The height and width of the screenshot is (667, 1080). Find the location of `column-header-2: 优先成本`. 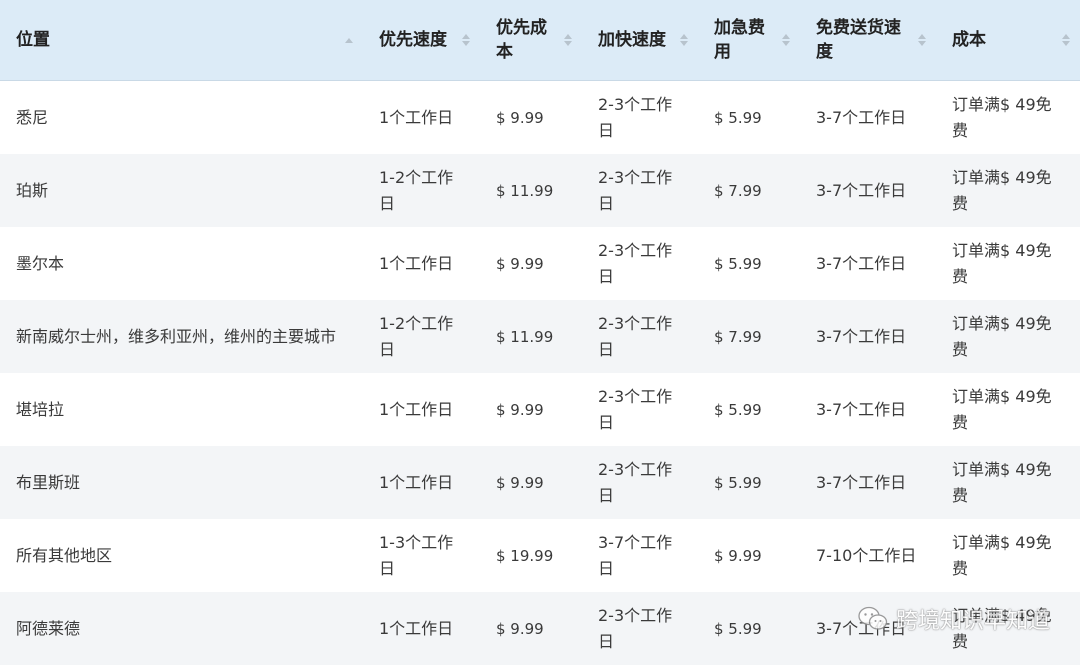

column-header-2: 优先成本 is located at coordinates (531, 40).